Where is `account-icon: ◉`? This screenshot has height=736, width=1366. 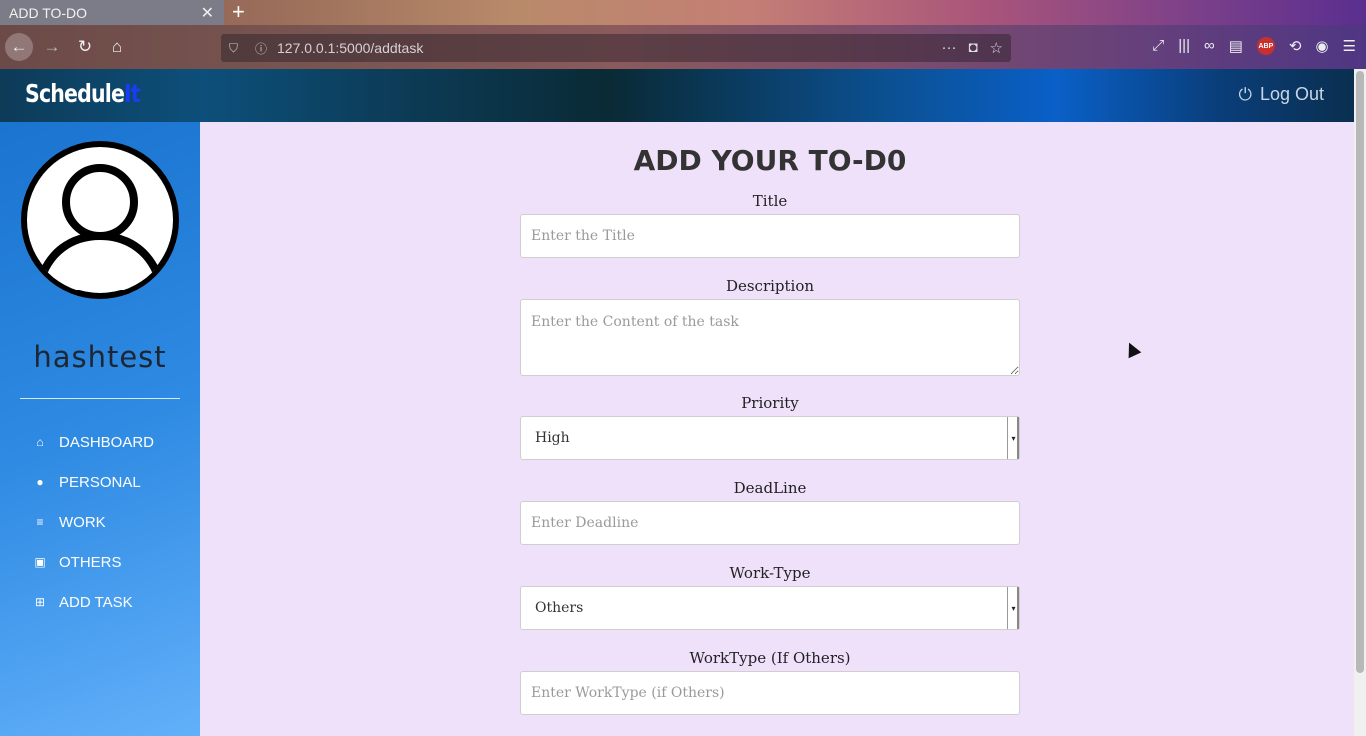 account-icon: ◉ is located at coordinates (1321, 46).